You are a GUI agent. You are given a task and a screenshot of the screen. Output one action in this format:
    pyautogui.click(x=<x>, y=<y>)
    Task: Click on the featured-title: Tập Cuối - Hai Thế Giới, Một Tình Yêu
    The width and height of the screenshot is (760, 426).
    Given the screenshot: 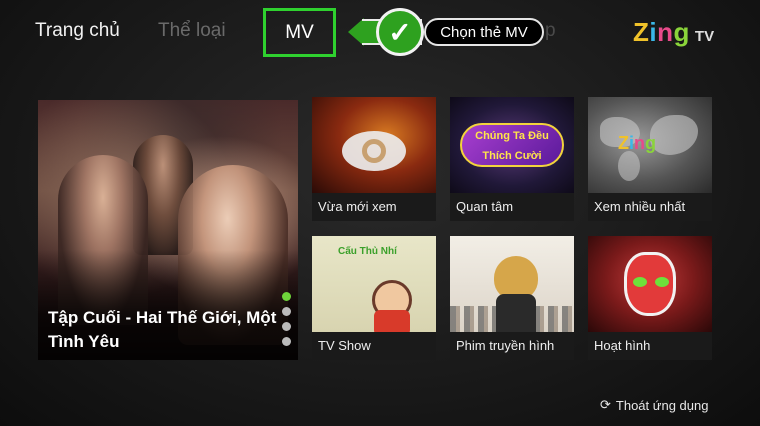 What is the action you would take?
    pyautogui.click(x=162, y=329)
    